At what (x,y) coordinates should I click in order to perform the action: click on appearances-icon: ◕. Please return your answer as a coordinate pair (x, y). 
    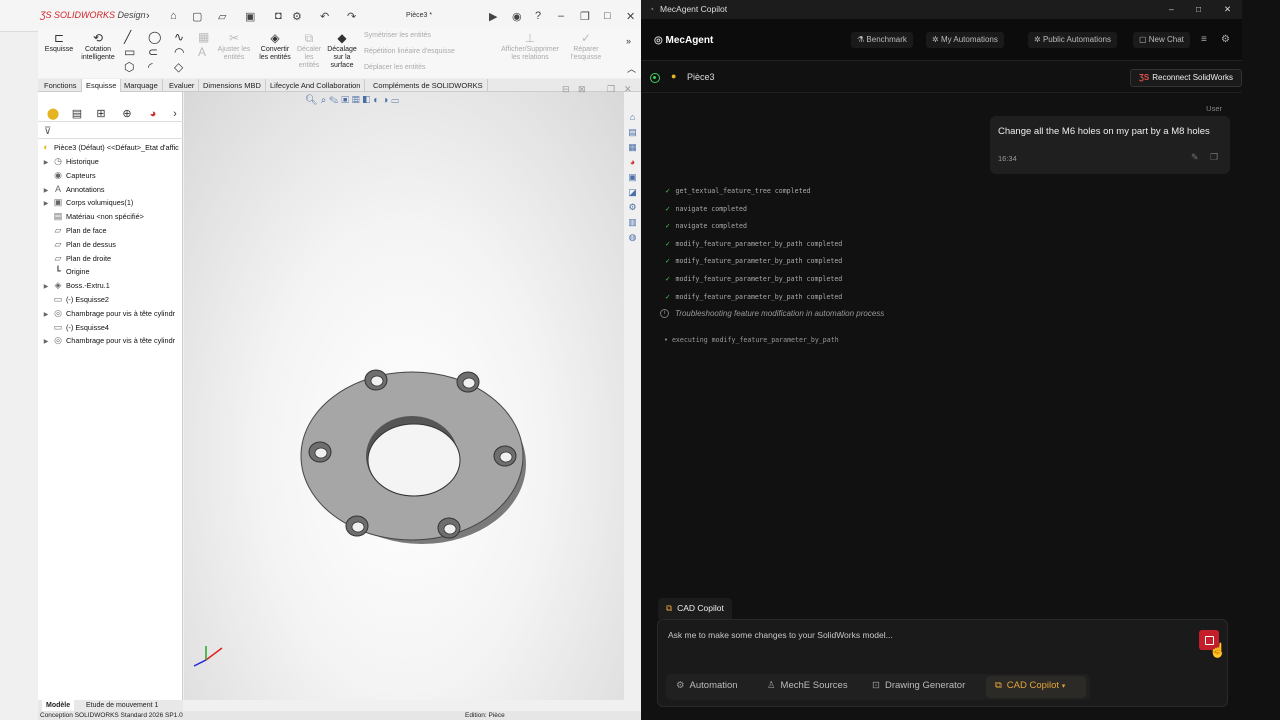
    Looking at the image, I should click on (632, 162).